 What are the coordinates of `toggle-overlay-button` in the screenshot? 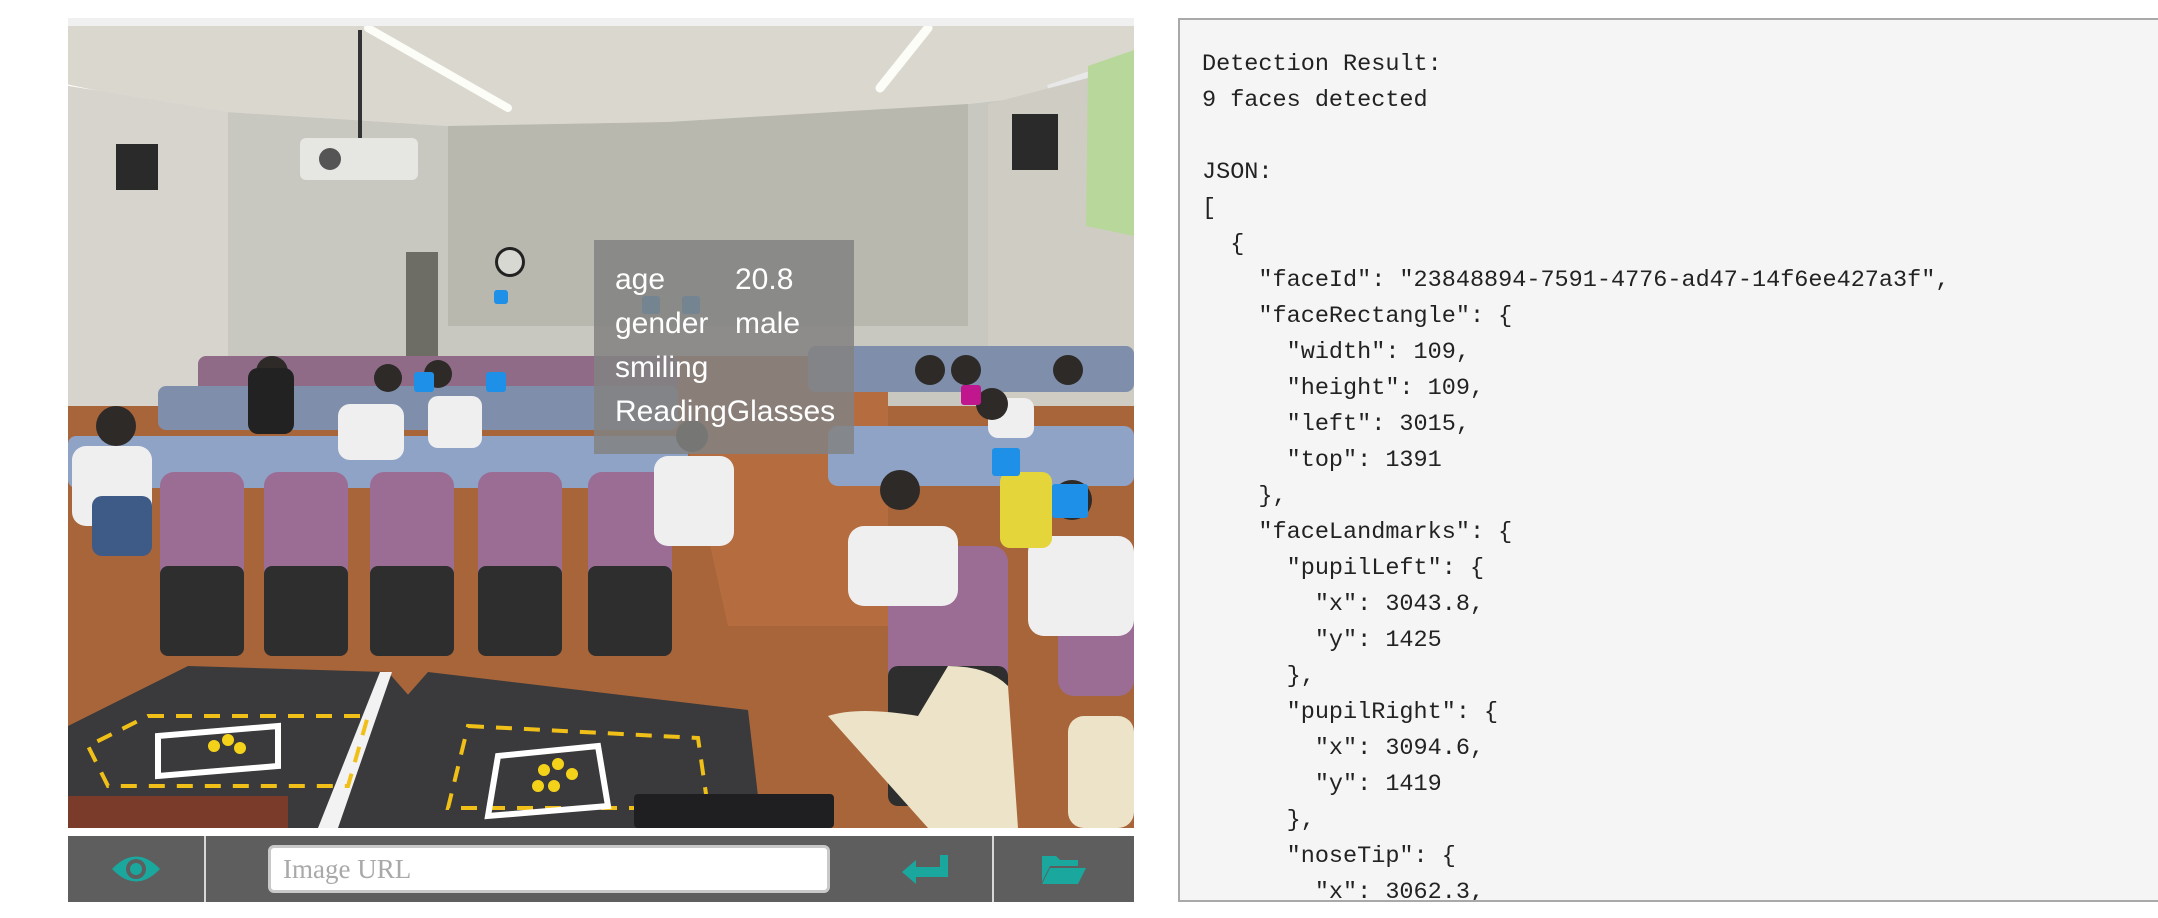 It's located at (137, 869).